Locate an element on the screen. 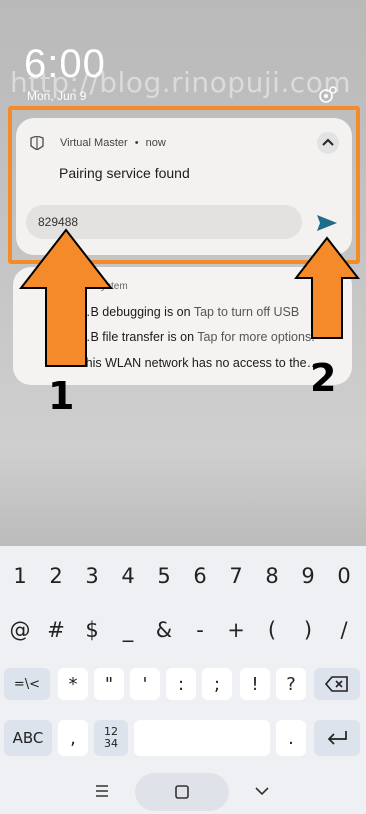 This screenshot has height=814, width=366. key-question: ? is located at coordinates (291, 684).